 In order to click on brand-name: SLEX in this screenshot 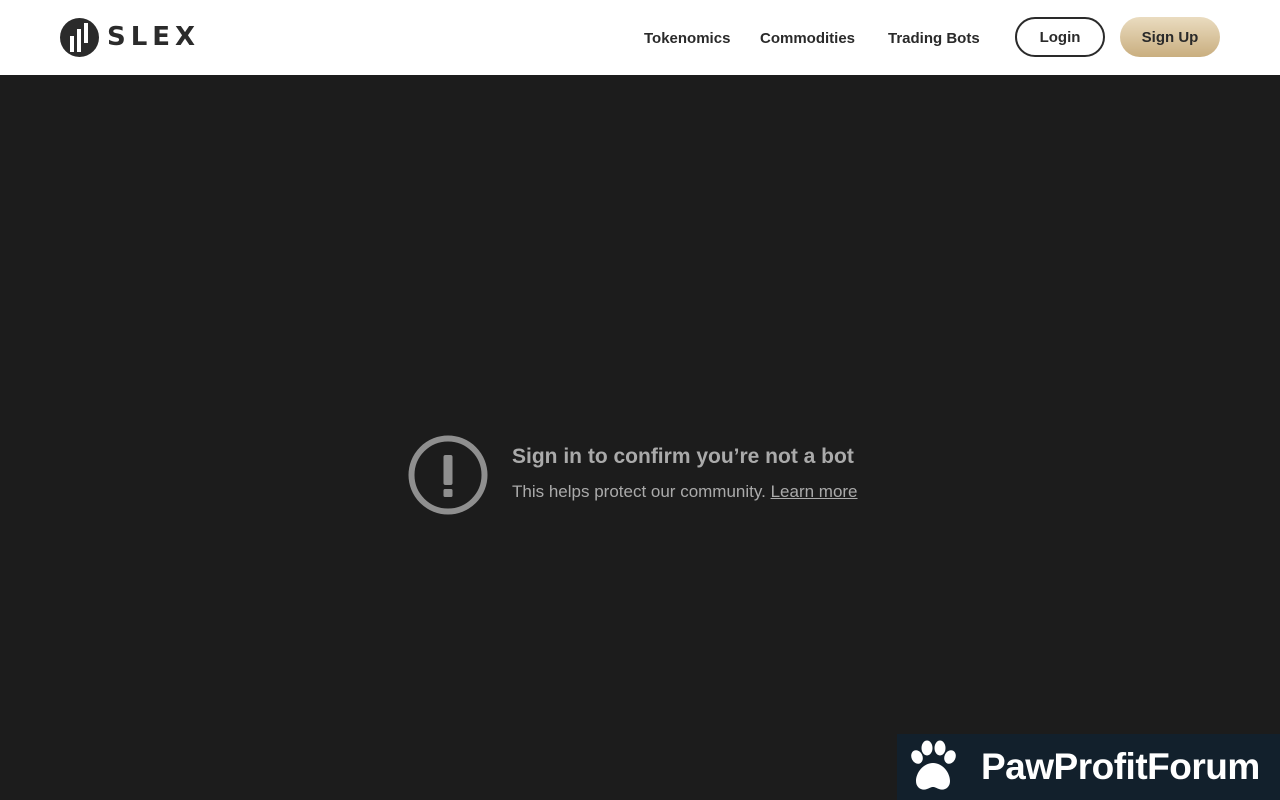, I will do `click(154, 37)`.